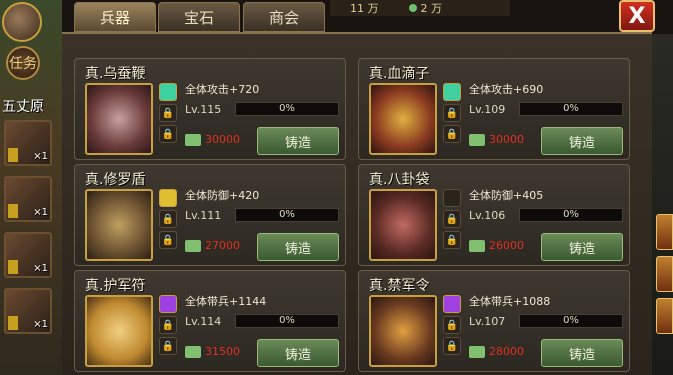 The width and height of the screenshot is (673, 375). Describe the element at coordinates (22, 22) in the screenshot. I see `hero-avatar` at that location.